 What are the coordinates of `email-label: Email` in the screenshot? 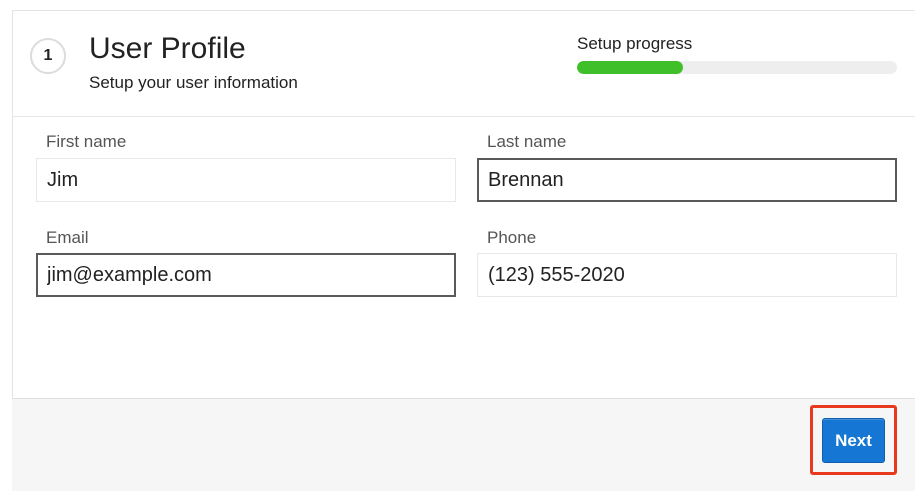 It's located at (67, 237).